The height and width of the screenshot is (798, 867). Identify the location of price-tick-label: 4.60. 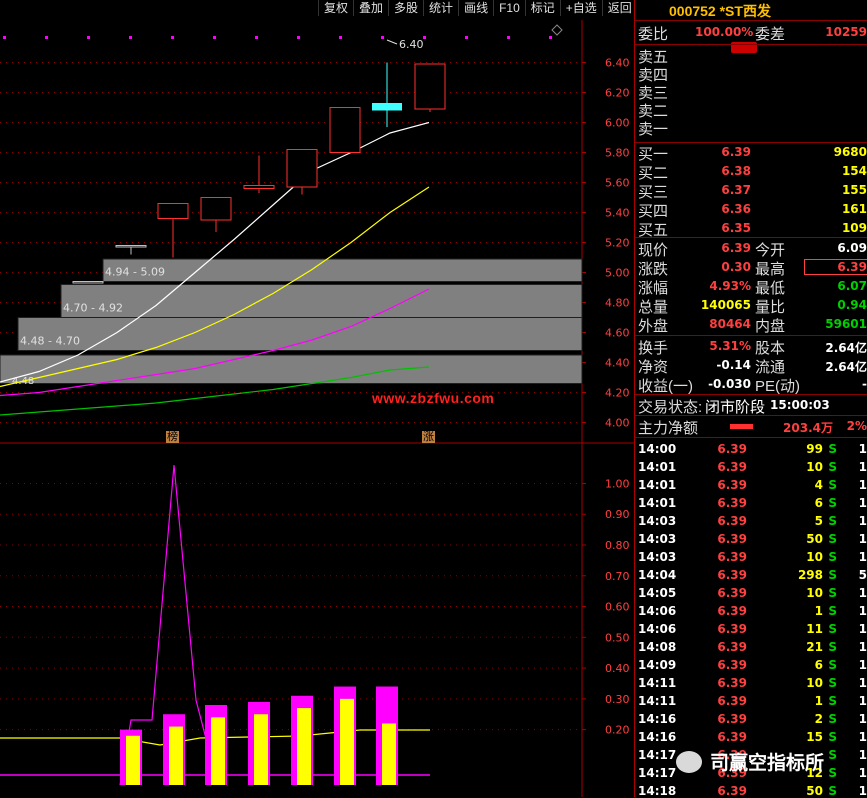
(617, 333).